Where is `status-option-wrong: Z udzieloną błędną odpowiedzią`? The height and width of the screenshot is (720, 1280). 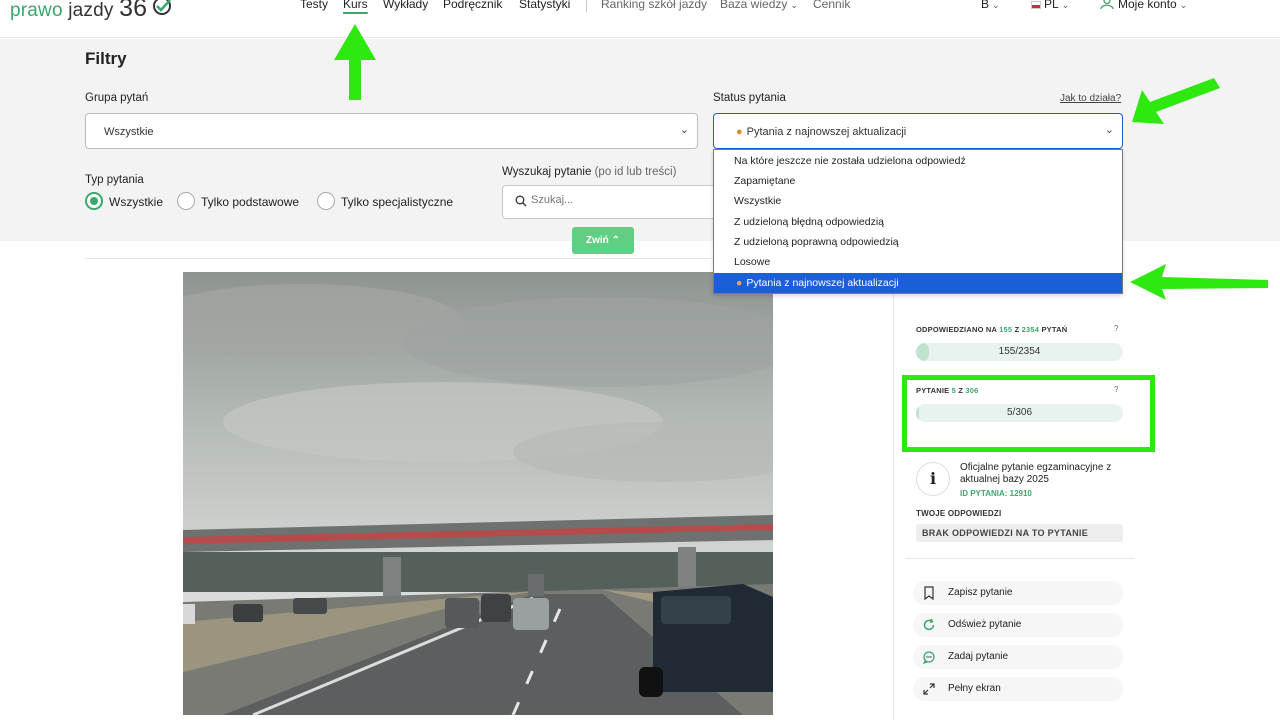 status-option-wrong: Z udzieloną błędną odpowiedzią is located at coordinates (918, 222).